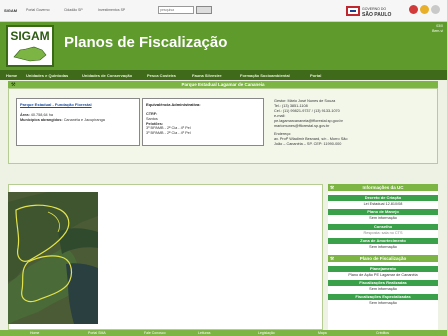 The height and width of the screenshot is (336, 447). Describe the element at coordinates (376, 14) in the screenshot. I see `gov-logo-text: SÃO PAULO` at that location.